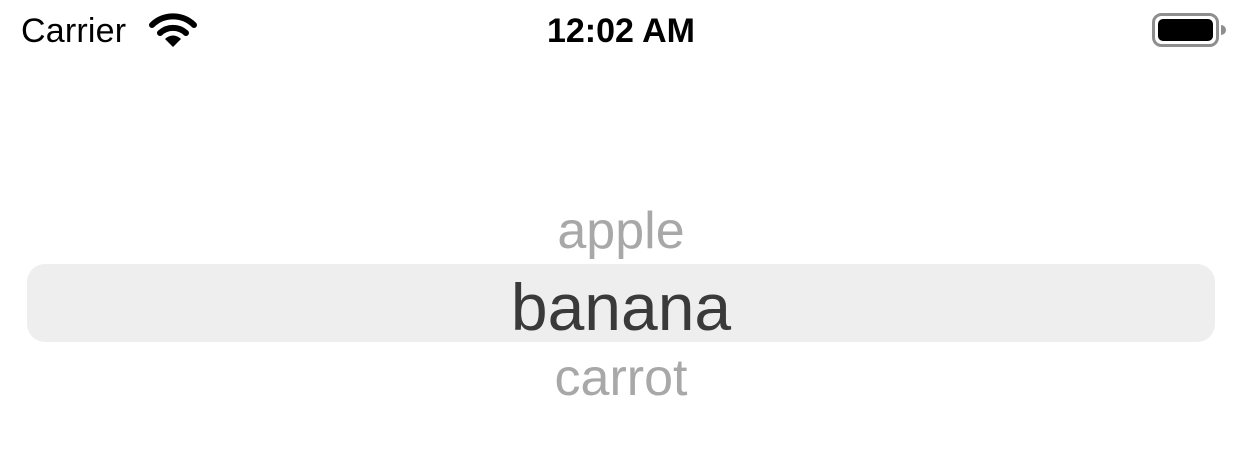 Image resolution: width=1242 pixels, height=460 pixels. I want to click on picker-row-carrot: carrot, so click(621, 378).